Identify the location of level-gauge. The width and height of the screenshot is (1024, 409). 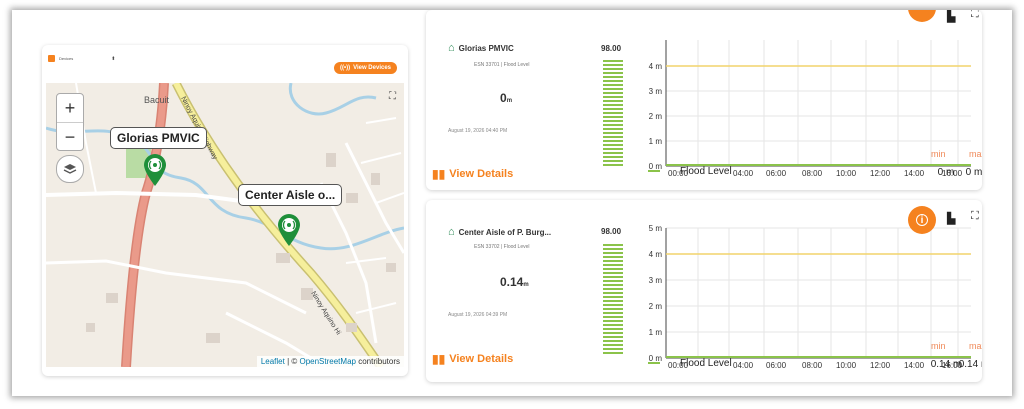
(613, 115).